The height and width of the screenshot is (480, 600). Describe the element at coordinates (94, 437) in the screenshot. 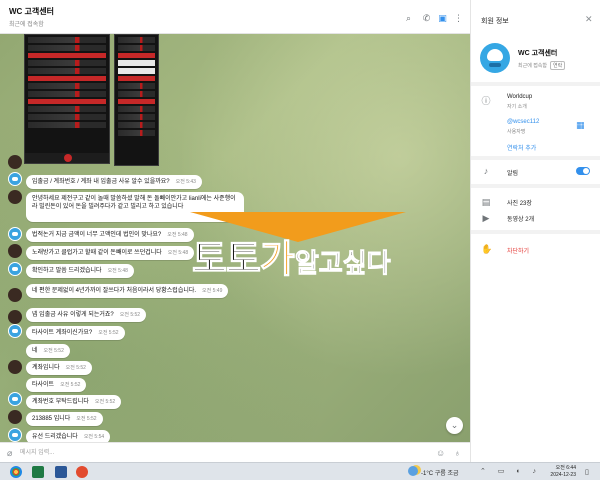

I see `message-time: 오전 5:54` at that location.